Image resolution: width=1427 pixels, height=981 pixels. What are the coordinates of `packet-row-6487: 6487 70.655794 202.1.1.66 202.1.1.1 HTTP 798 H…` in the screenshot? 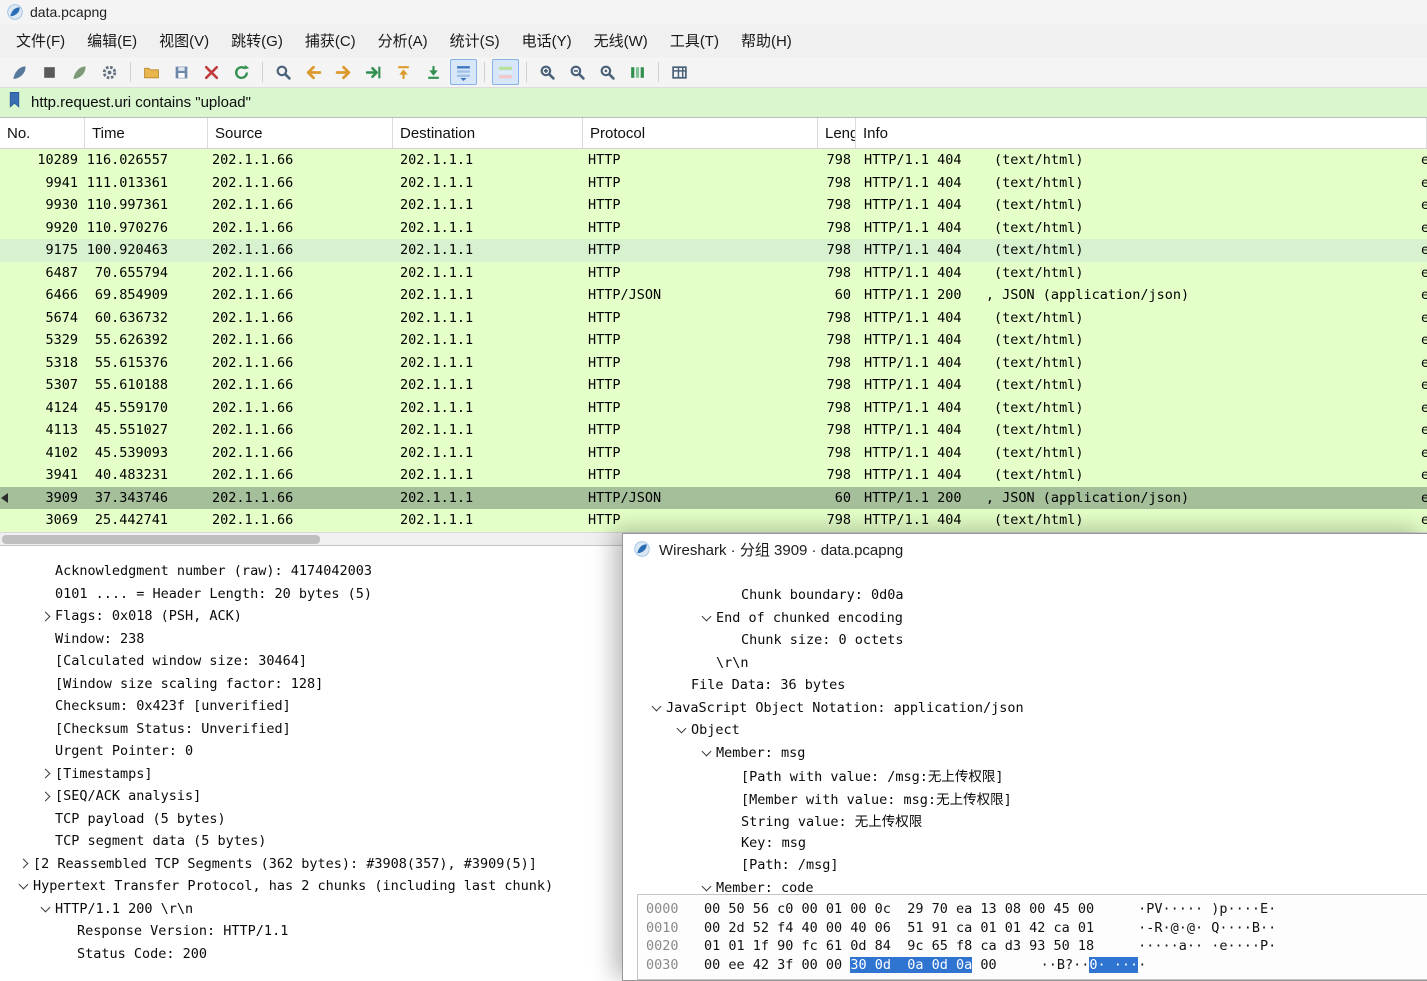 It's located at (713, 272).